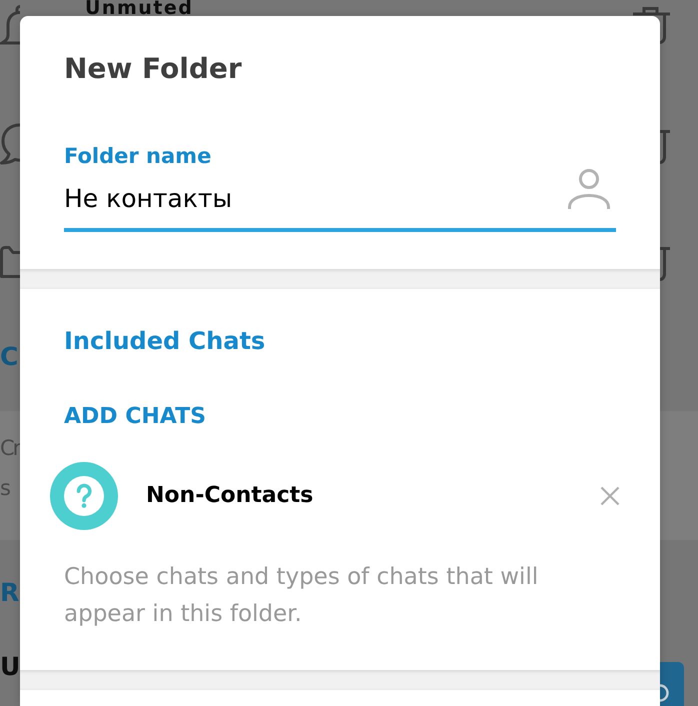  I want to click on section-heading: C, so click(9, 357).